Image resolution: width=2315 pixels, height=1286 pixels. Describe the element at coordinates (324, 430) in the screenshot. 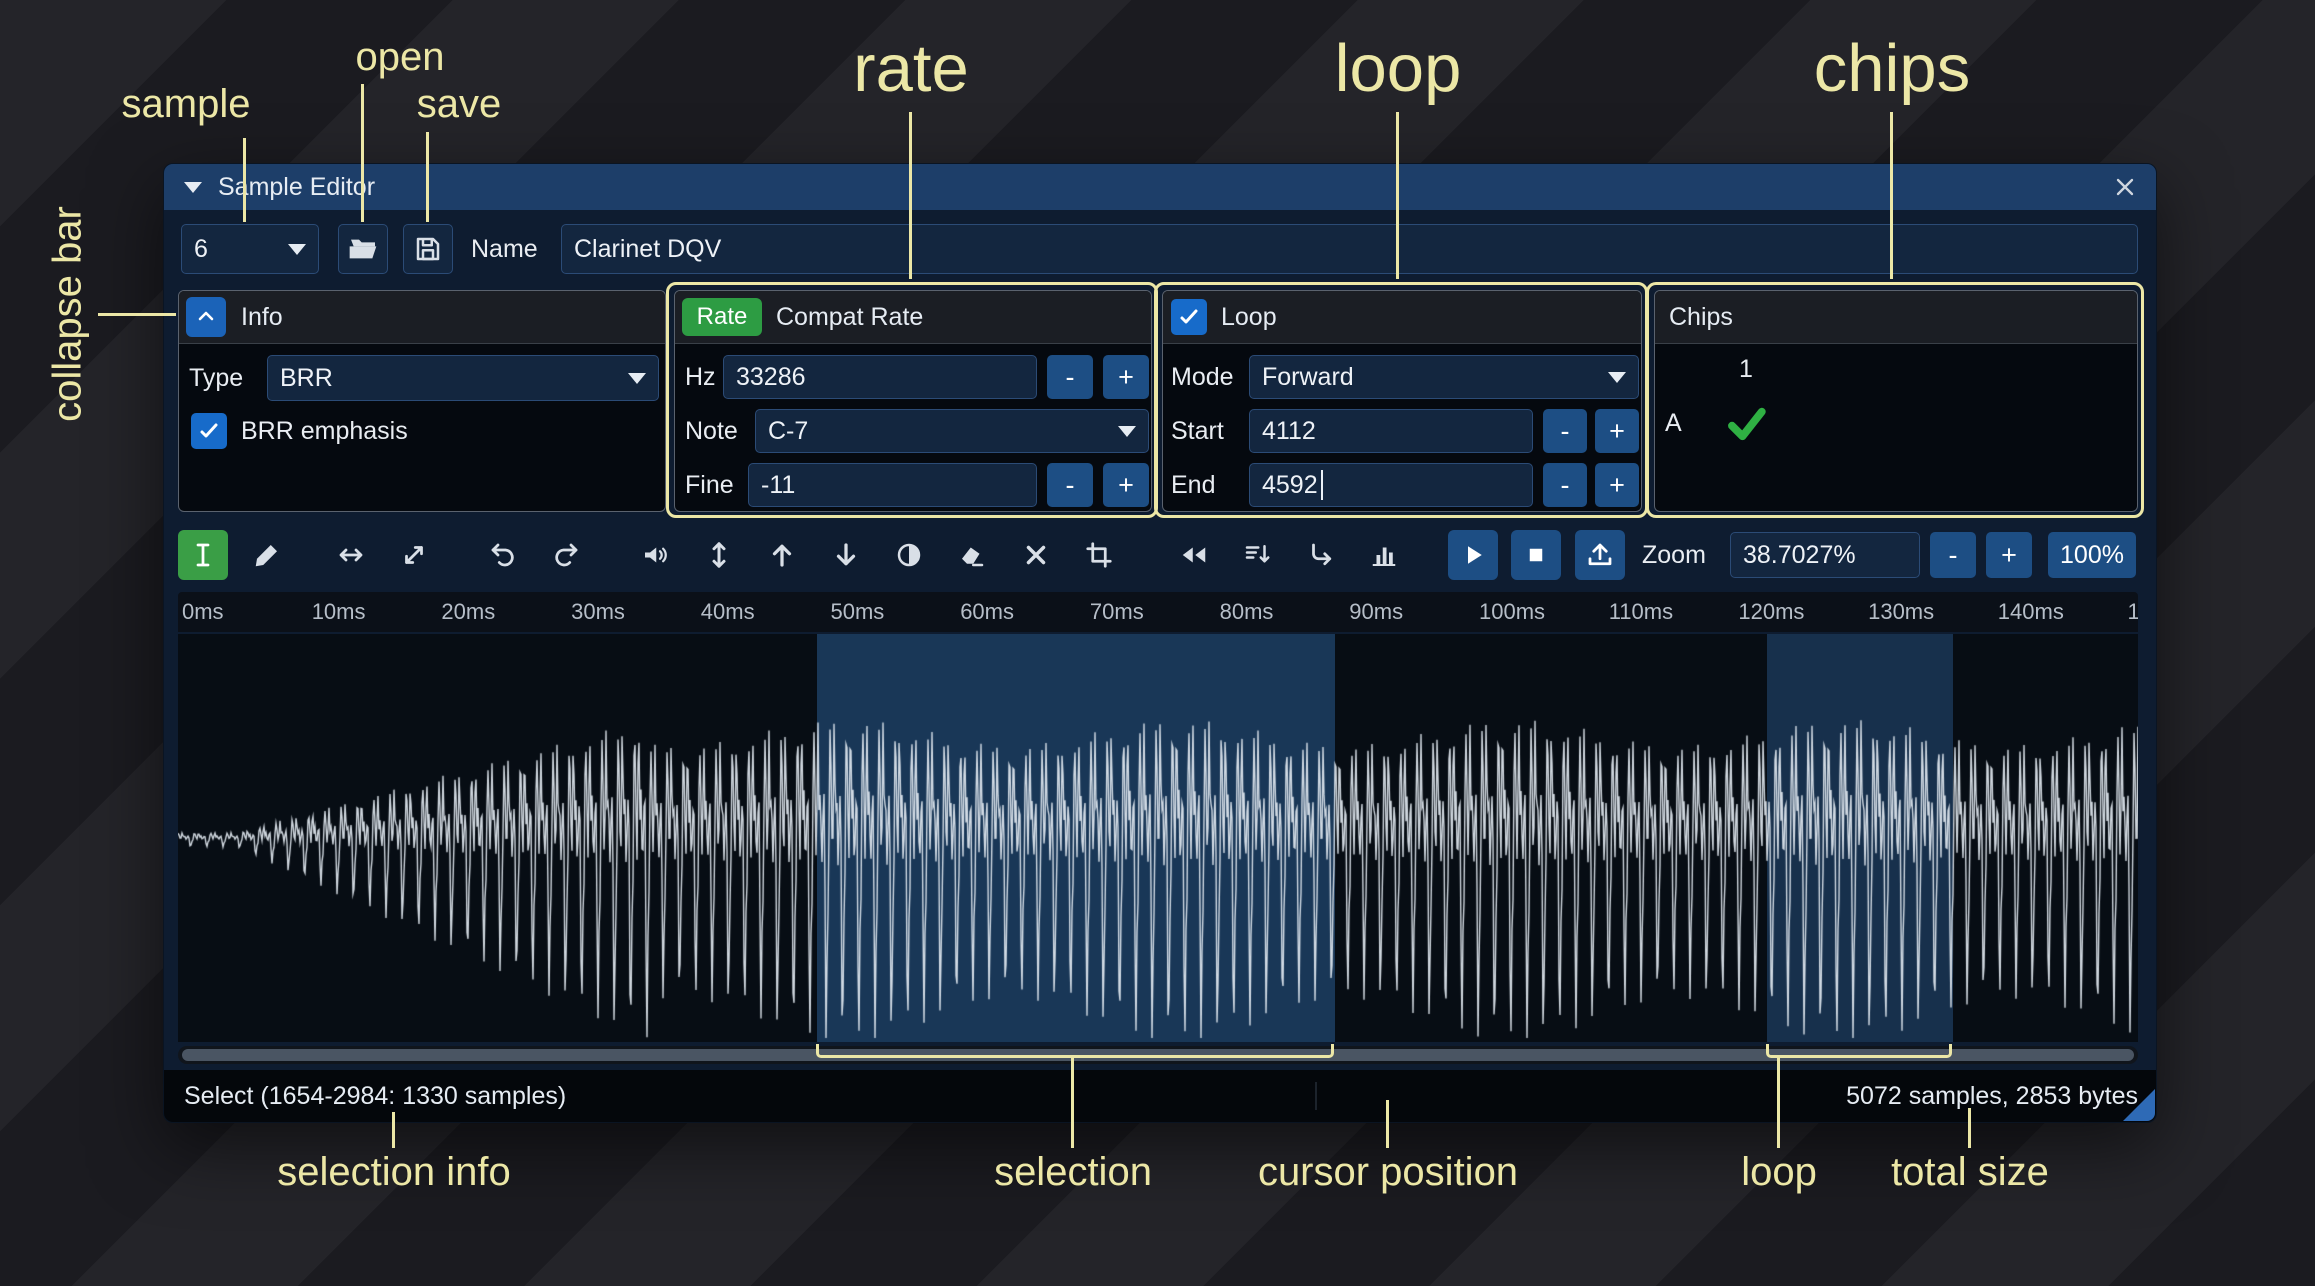

I see `brr-emphasis-label: BRR emphasis` at that location.